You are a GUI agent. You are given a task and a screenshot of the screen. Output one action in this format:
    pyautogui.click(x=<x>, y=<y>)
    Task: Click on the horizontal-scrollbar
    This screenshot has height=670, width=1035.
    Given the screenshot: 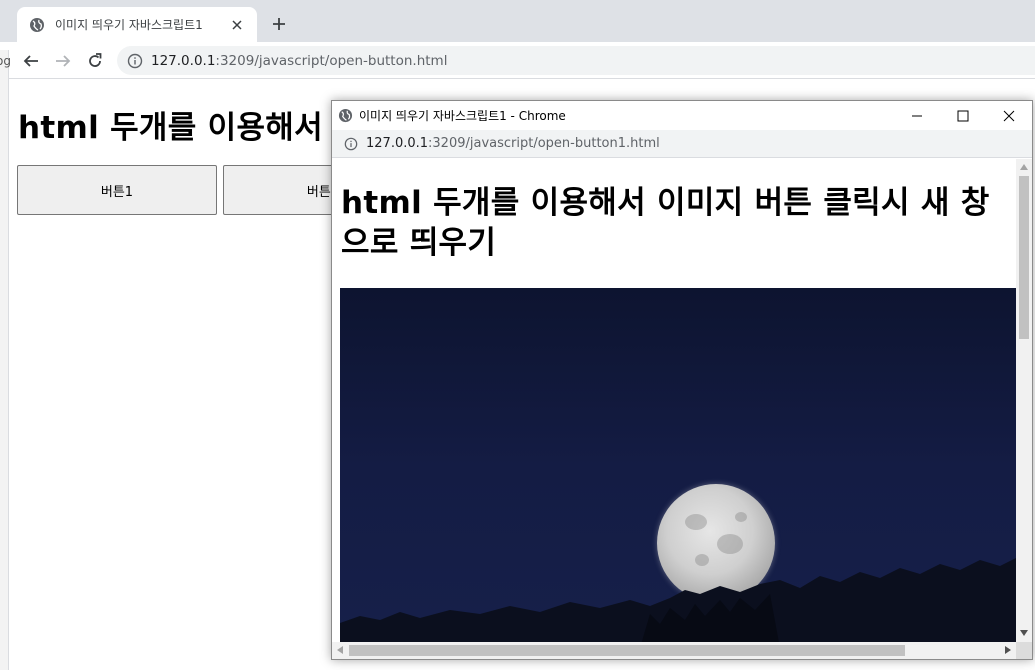 What is the action you would take?
    pyautogui.click(x=674, y=650)
    